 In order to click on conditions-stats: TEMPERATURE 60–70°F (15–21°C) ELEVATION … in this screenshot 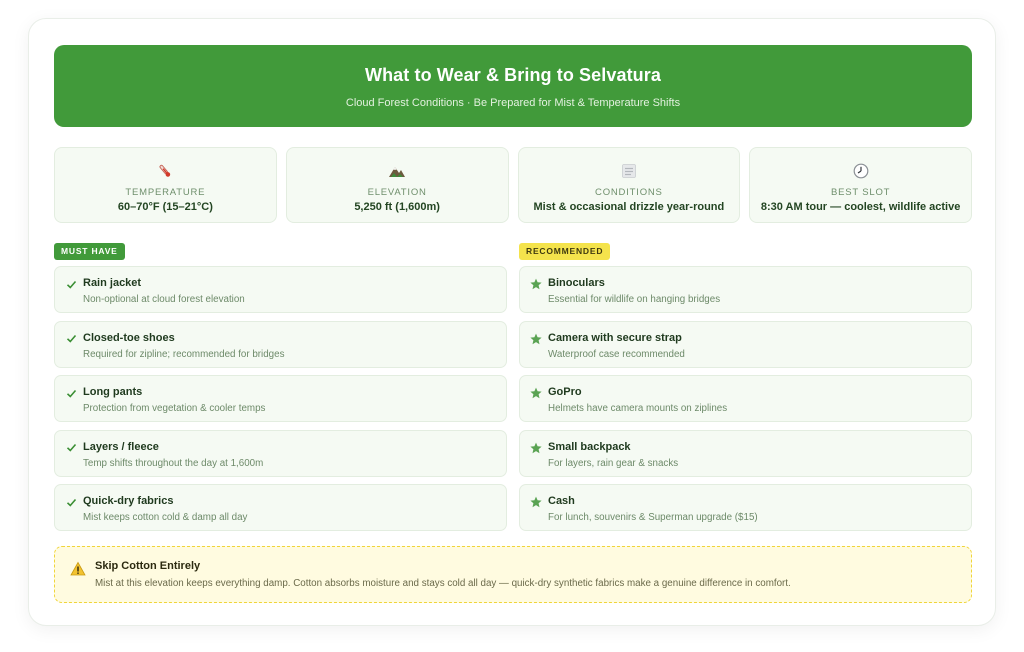, I will do `click(513, 185)`.